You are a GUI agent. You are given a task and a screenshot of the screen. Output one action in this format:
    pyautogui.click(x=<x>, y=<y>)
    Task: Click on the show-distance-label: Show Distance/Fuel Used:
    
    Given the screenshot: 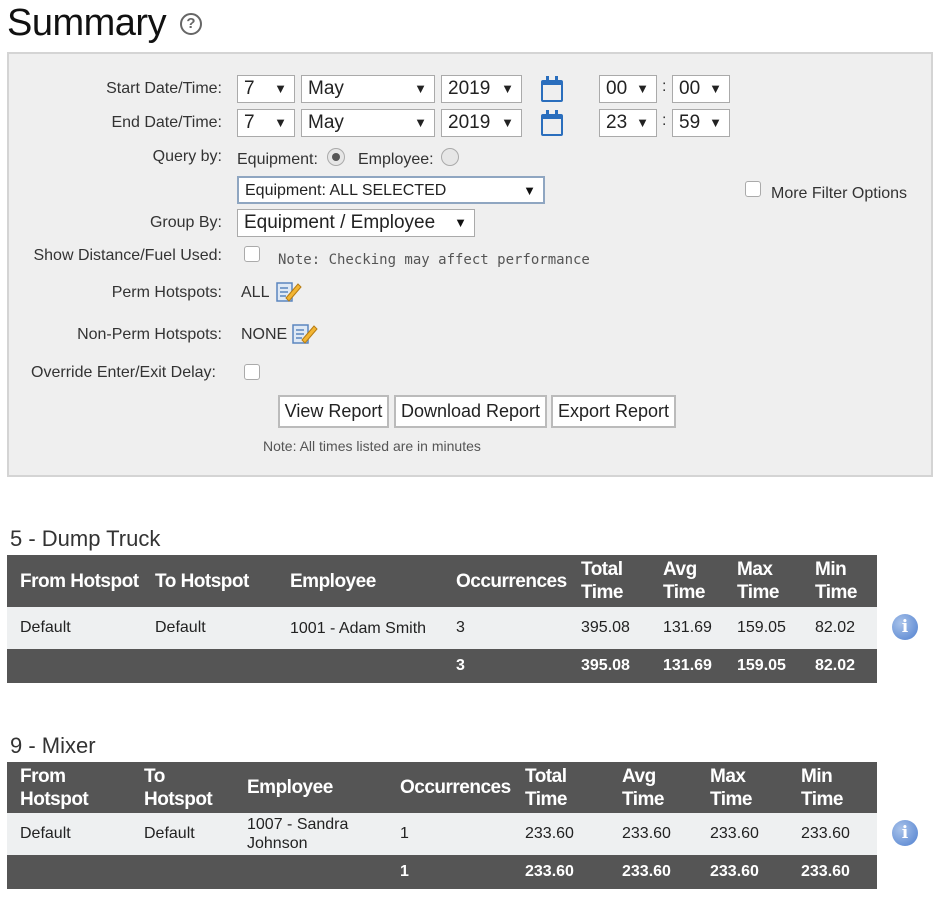 What is the action you would take?
    pyautogui.click(x=127, y=255)
    